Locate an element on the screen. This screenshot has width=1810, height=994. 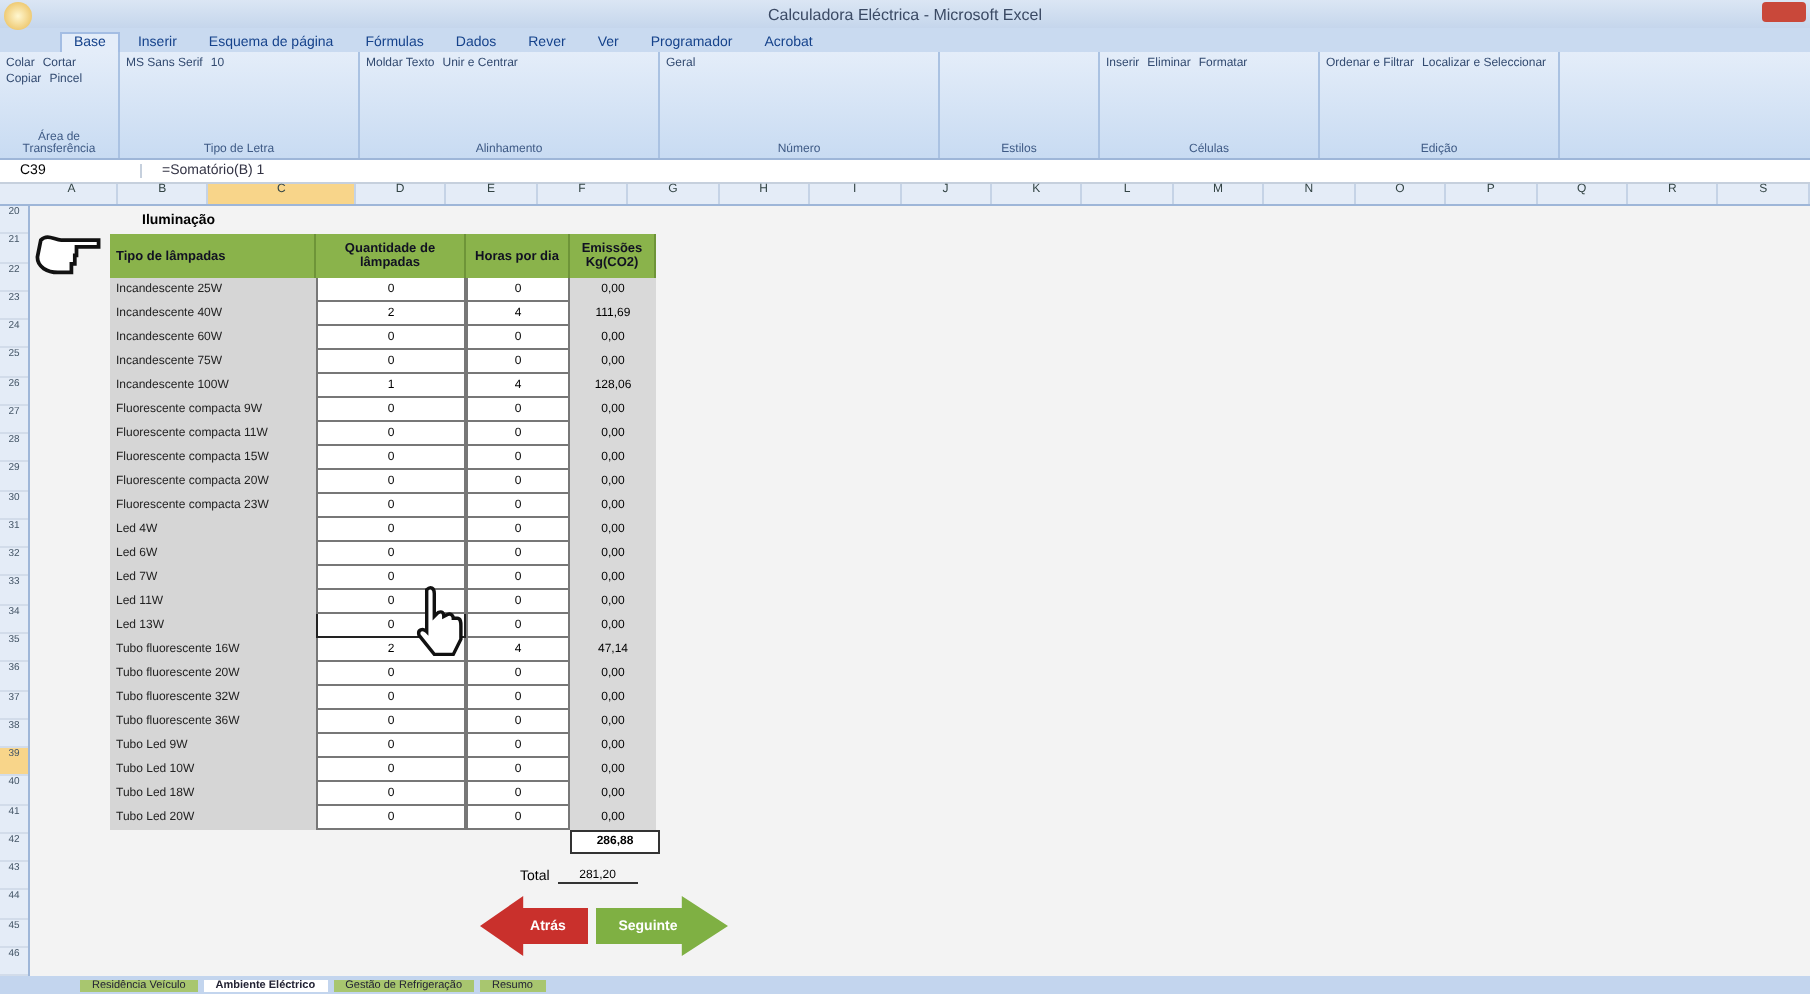
office-button is located at coordinates (18, 16).